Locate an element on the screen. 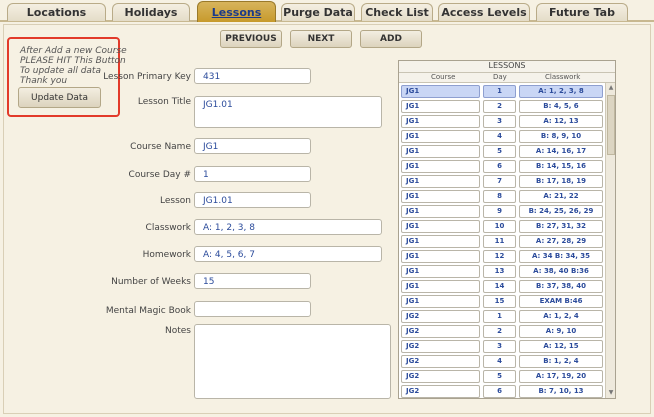 The image size is (654, 417). cell-classwork: B: 24, 25, 26, 29 is located at coordinates (561, 211).